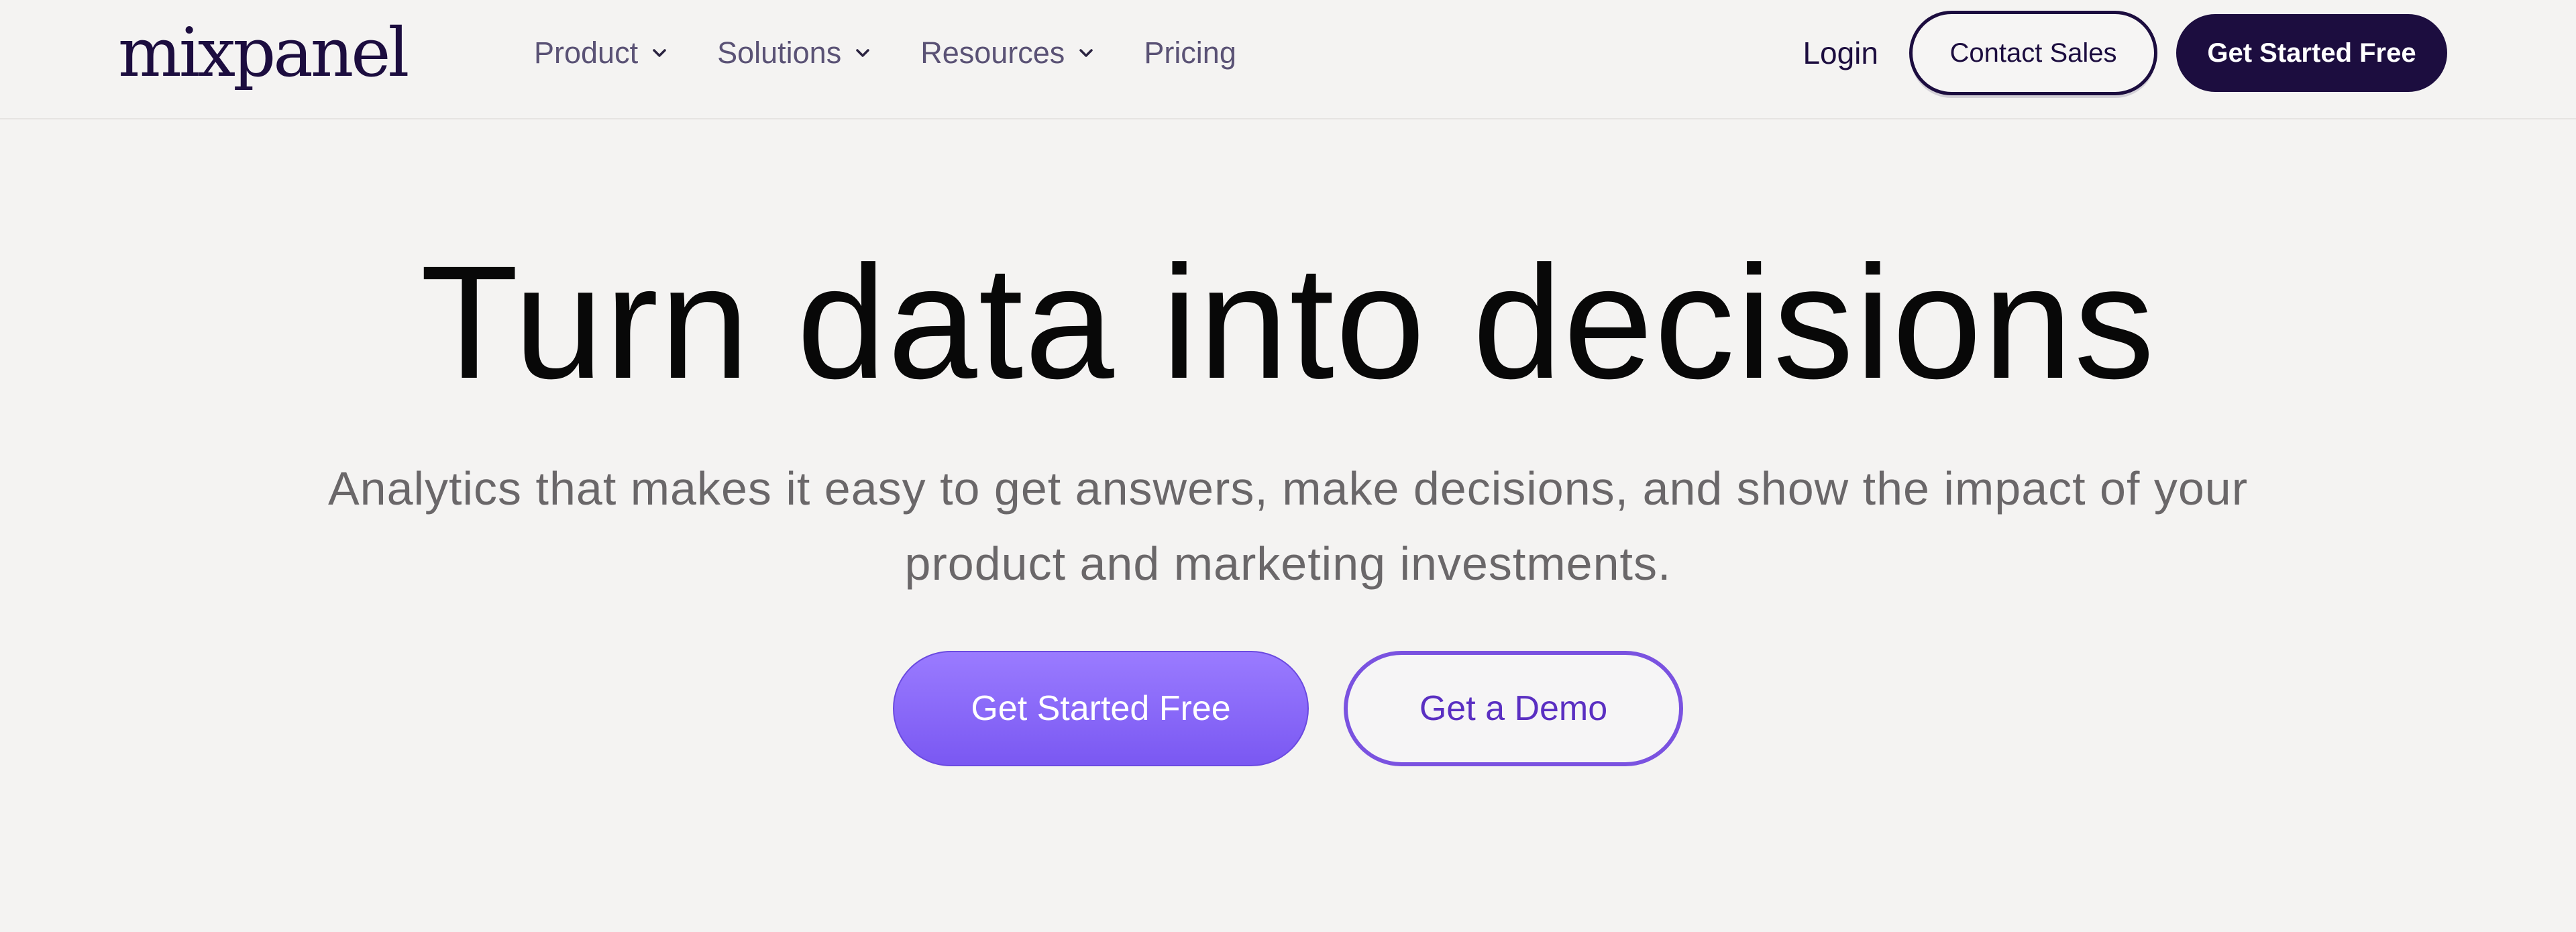  What do you see at coordinates (909, 53) in the screenshot?
I see `main-nav: Product Solutions Resources Pricing` at bounding box center [909, 53].